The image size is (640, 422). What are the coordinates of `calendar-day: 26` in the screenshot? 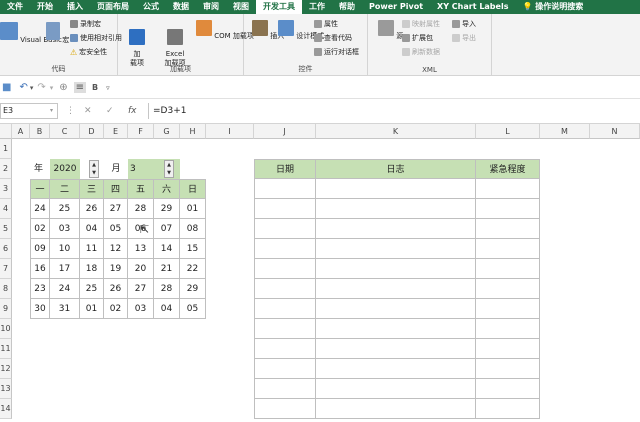 It's located at (116, 289).